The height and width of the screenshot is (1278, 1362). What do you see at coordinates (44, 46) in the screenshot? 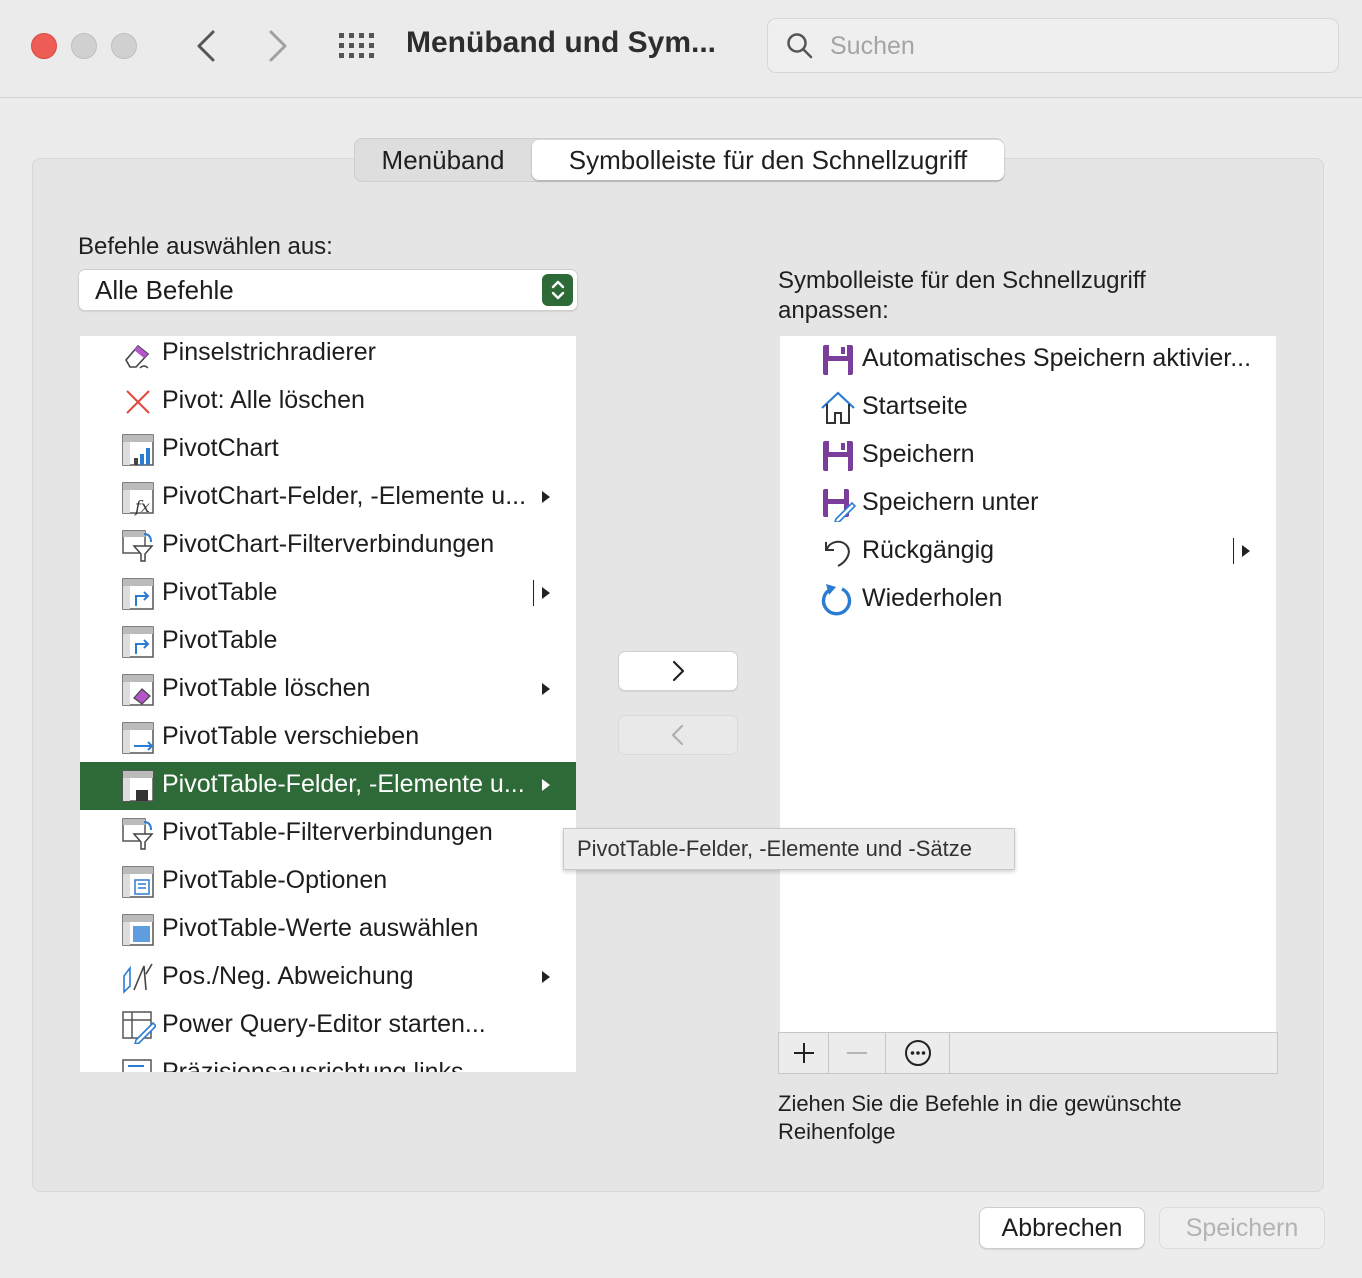
I see `close-window-button` at bounding box center [44, 46].